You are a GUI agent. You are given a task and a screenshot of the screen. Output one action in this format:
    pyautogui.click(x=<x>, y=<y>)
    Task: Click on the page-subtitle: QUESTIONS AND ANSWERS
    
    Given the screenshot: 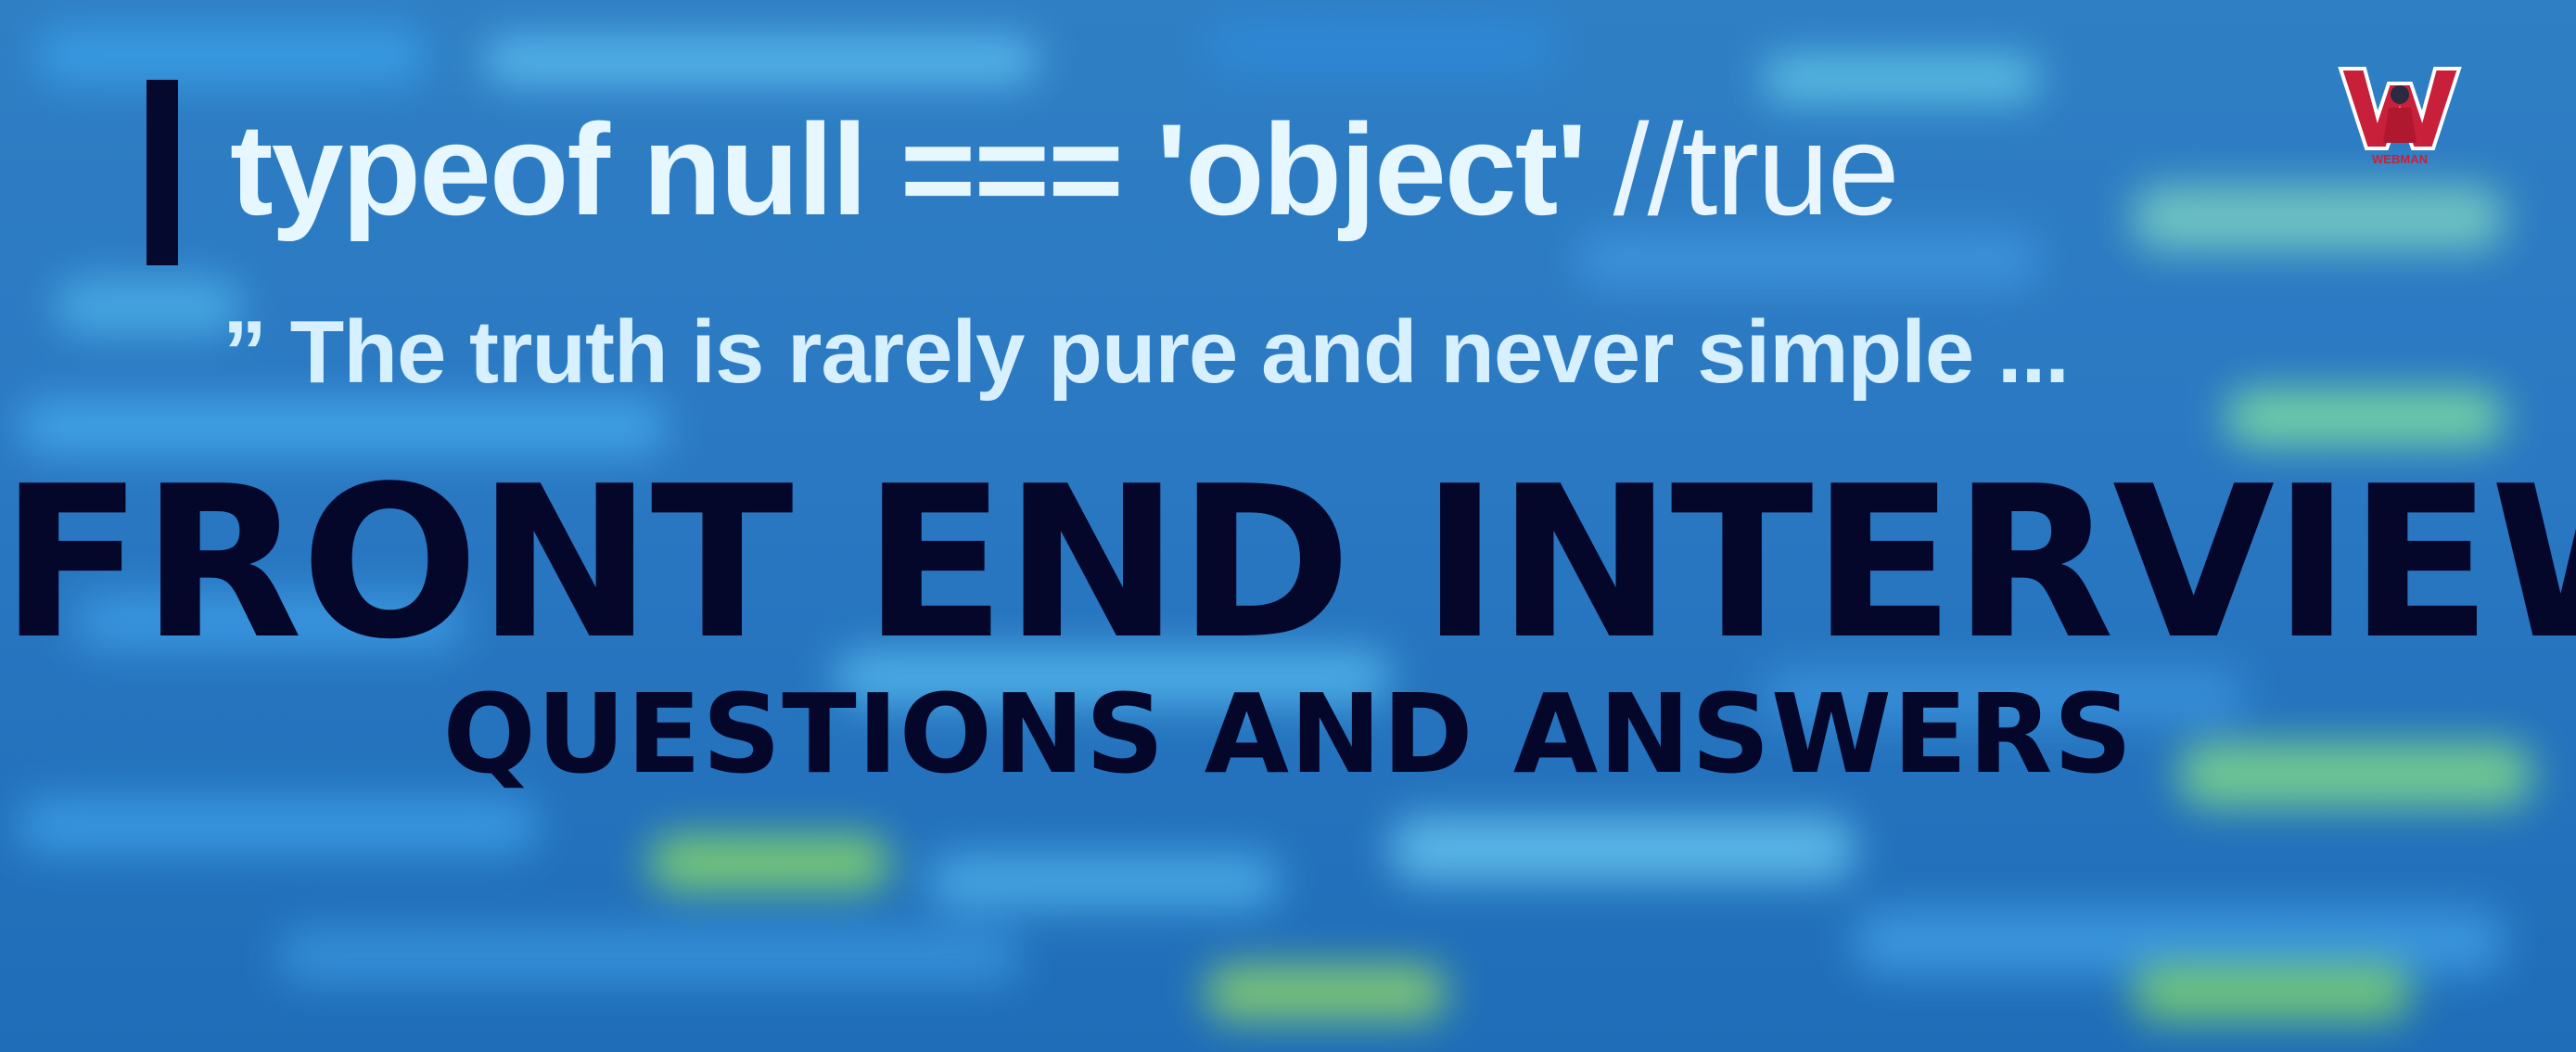 What is the action you would take?
    pyautogui.click(x=1288, y=734)
    